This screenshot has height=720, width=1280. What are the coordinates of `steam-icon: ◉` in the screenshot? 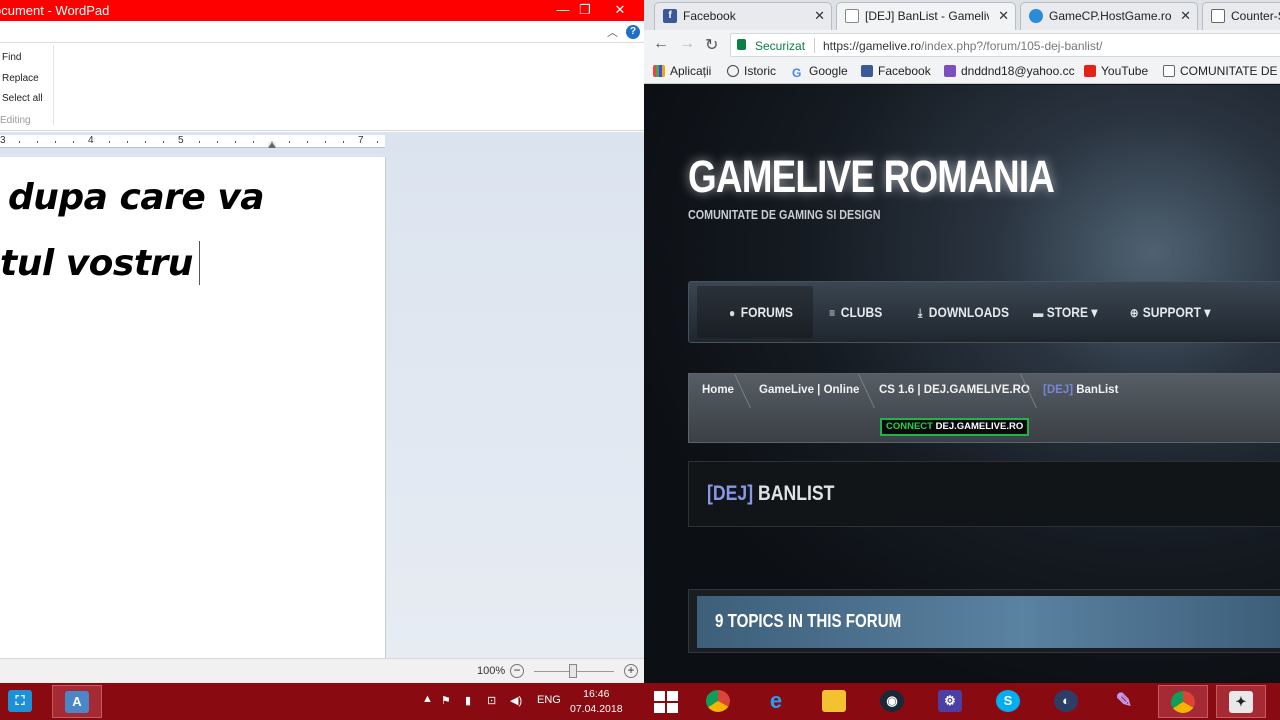 It's located at (892, 701).